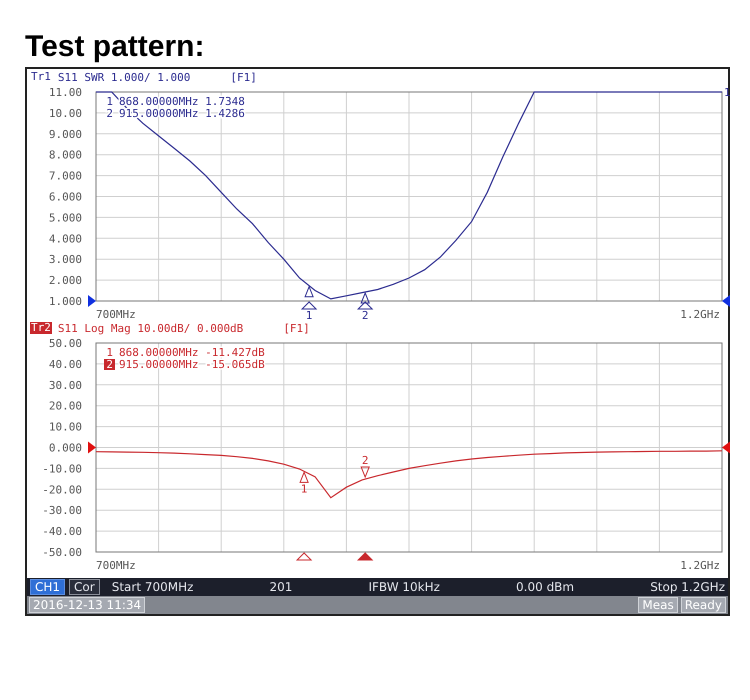 The width and height of the screenshot is (750, 700). Describe the element at coordinates (62, 469) in the screenshot. I see `axis-tick-label: -10.00` at that location.